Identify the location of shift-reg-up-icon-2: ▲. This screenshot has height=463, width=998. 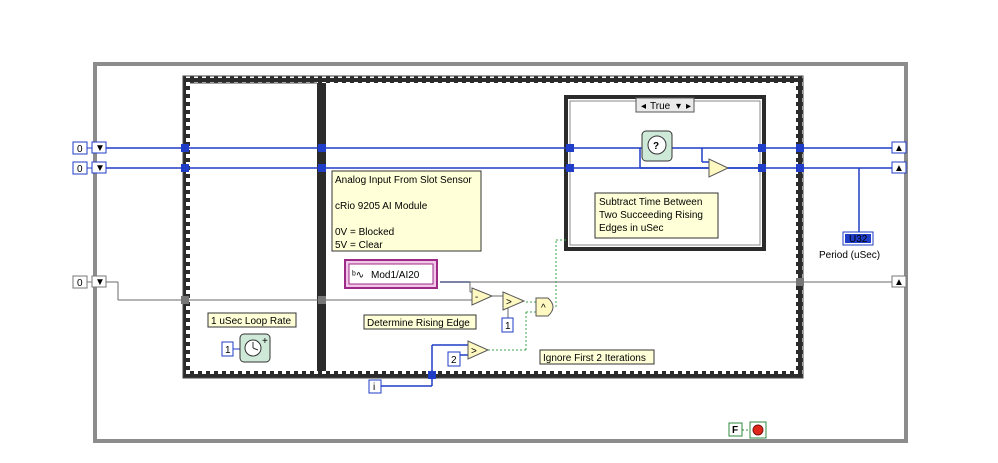
(899, 168).